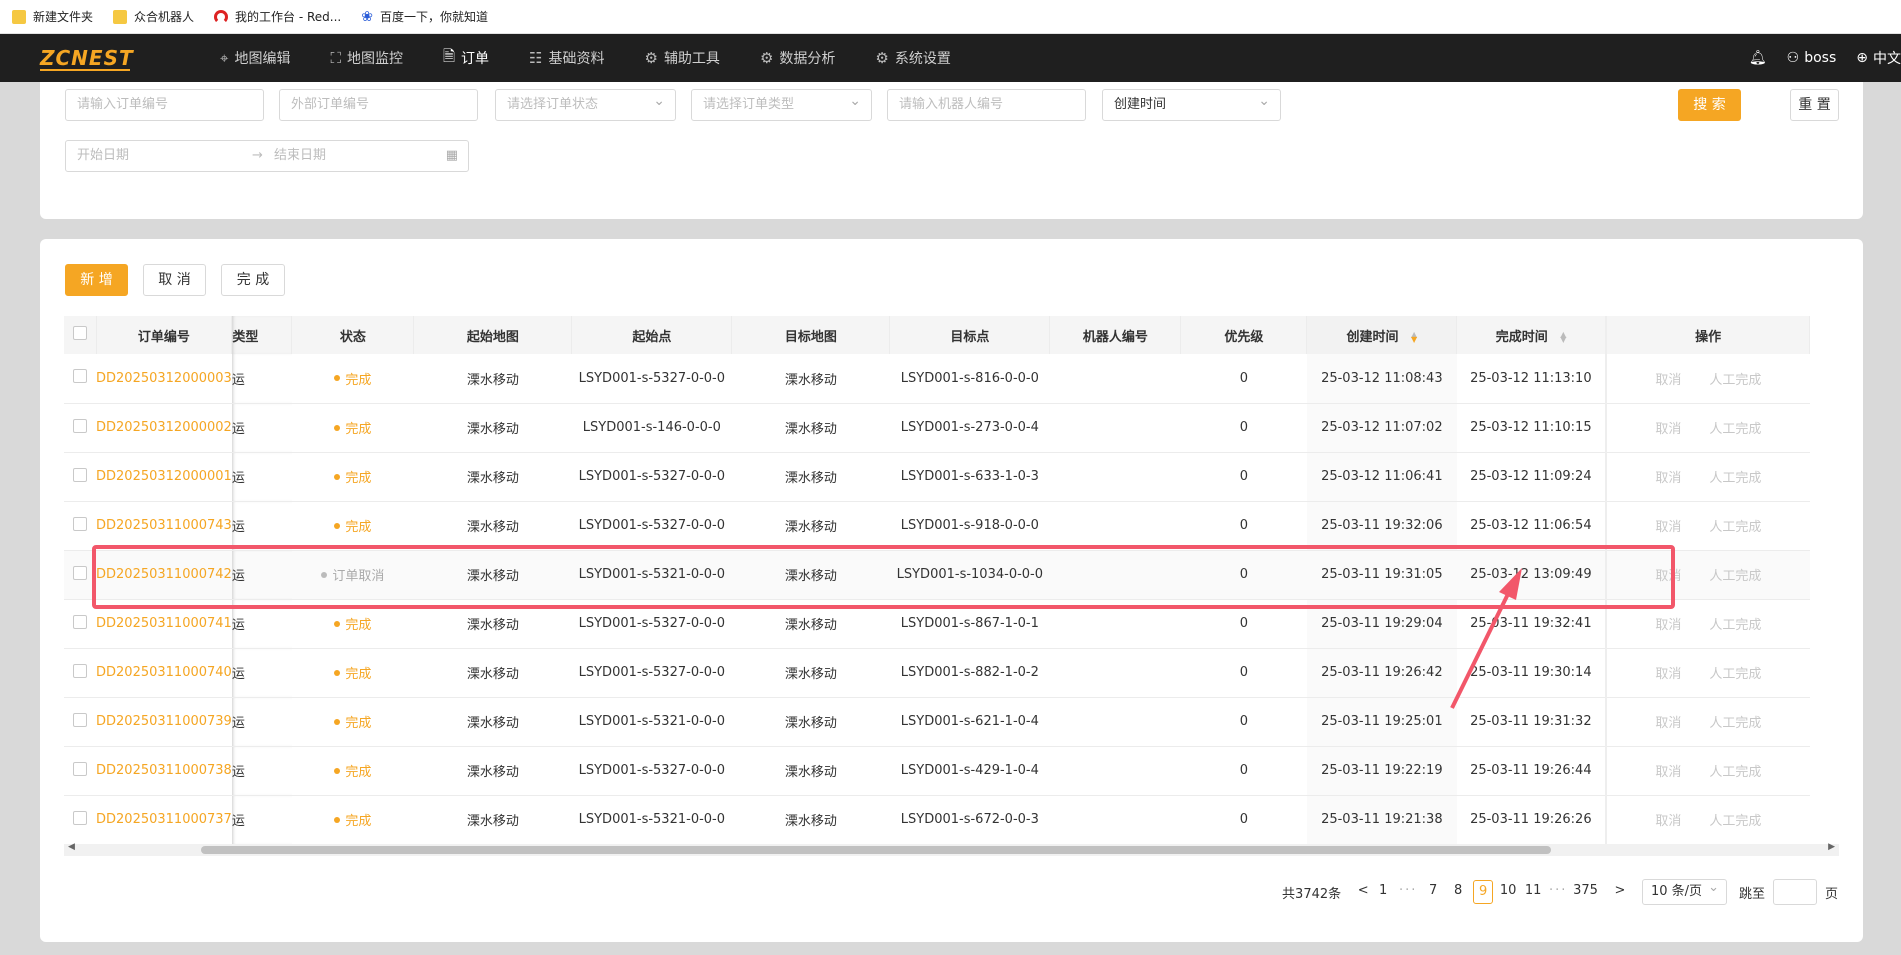 The height and width of the screenshot is (955, 1901). I want to click on order-no-link: DD20250312000002, so click(164, 427).